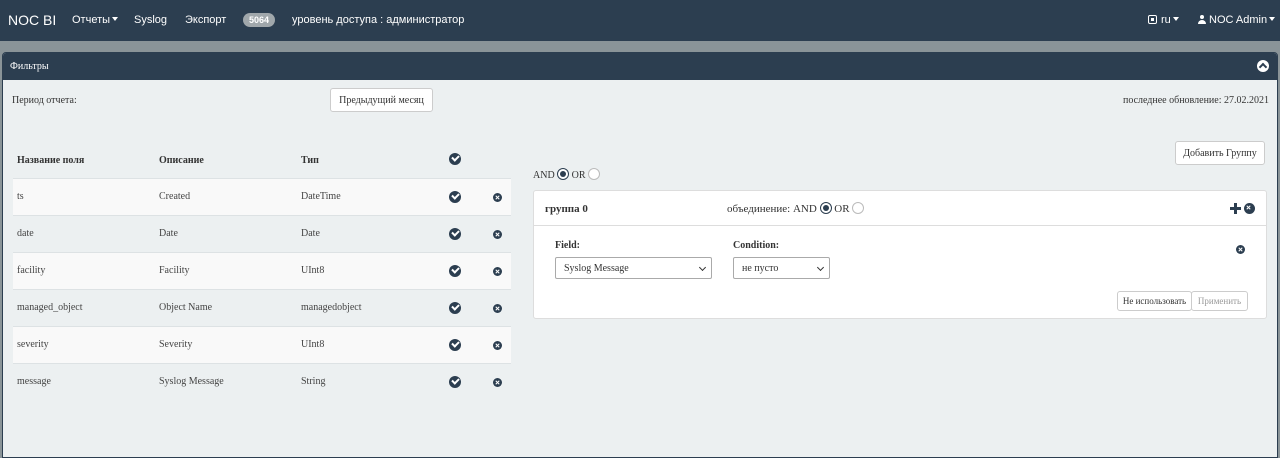 This screenshot has height=458, width=1280. Describe the element at coordinates (633, 268) in the screenshot. I see `field-select: Syslog Message` at that location.